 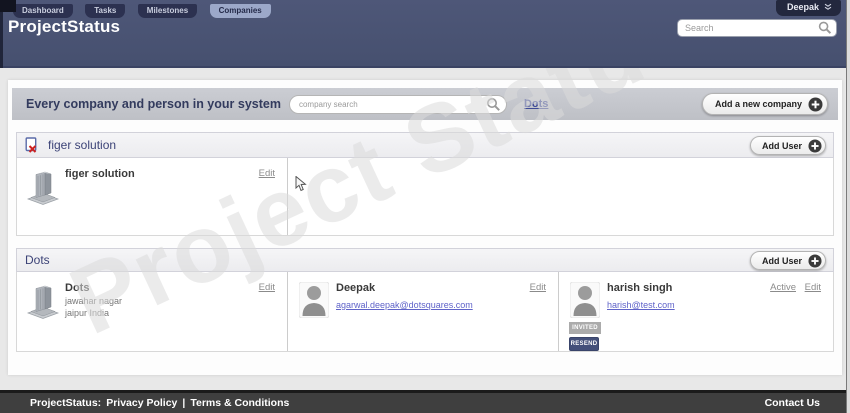 I want to click on company-address-line2: jaipur India, so click(x=87, y=313).